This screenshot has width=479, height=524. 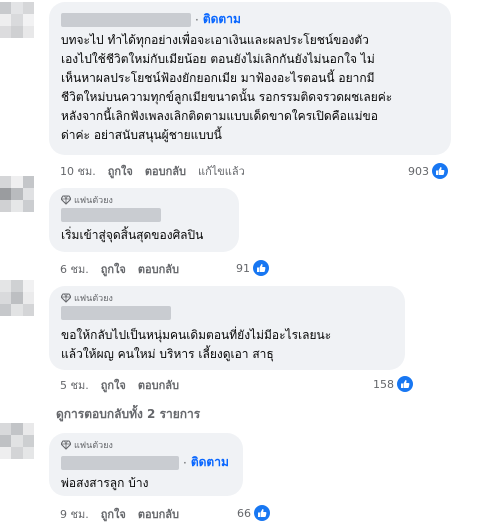 What do you see at coordinates (128, 414) in the screenshot?
I see `view-replies-link: ดูการตอบกลับทั้ง 2 รายการ` at bounding box center [128, 414].